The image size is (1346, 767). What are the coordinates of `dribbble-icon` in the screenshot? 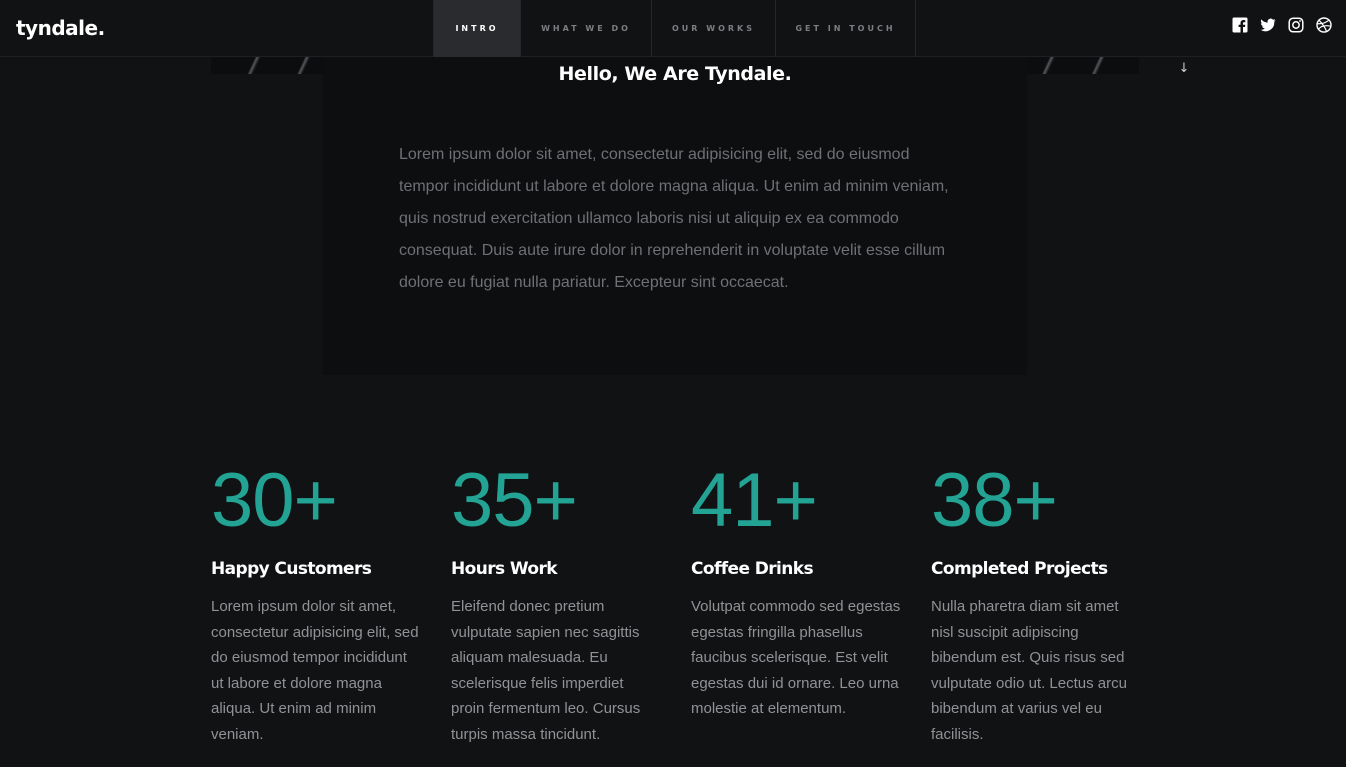 It's located at (1324, 25).